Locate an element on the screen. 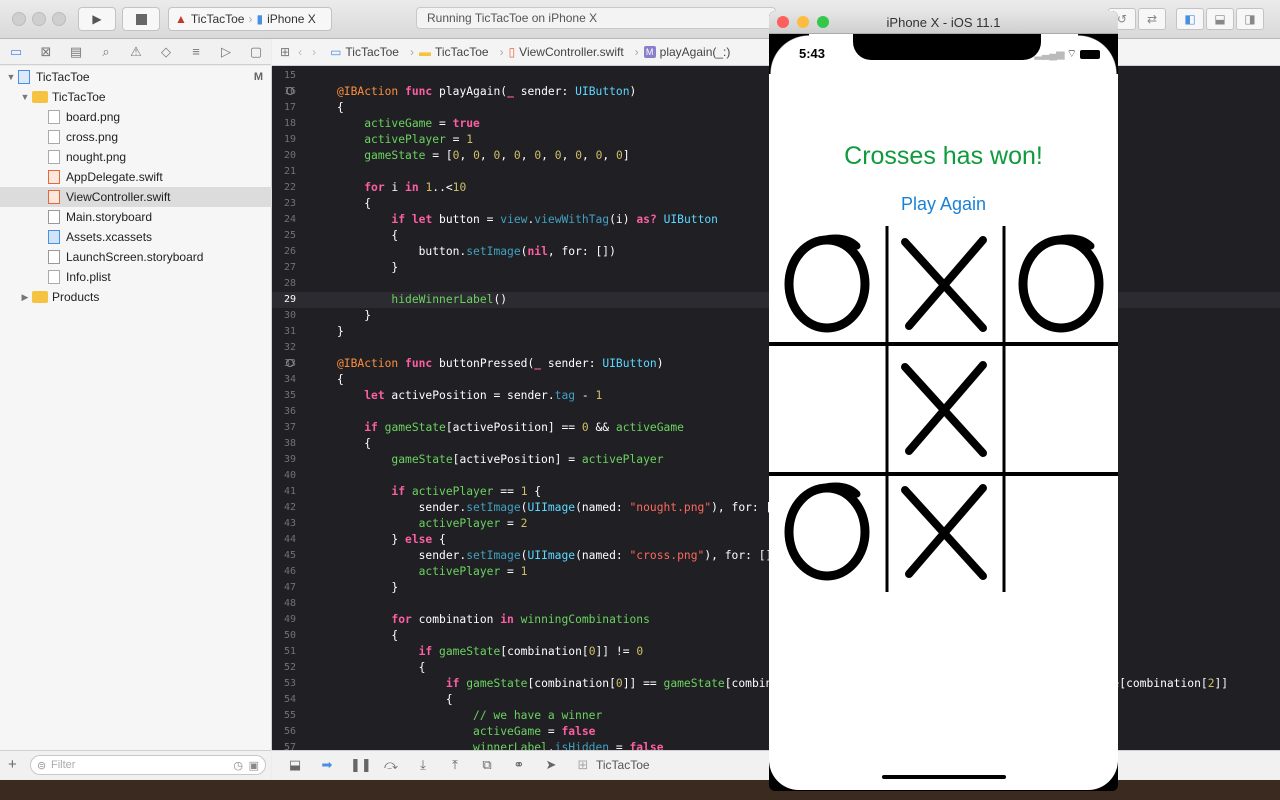 The image size is (1280, 800). related-items-icon: ⊞ is located at coordinates (285, 52).